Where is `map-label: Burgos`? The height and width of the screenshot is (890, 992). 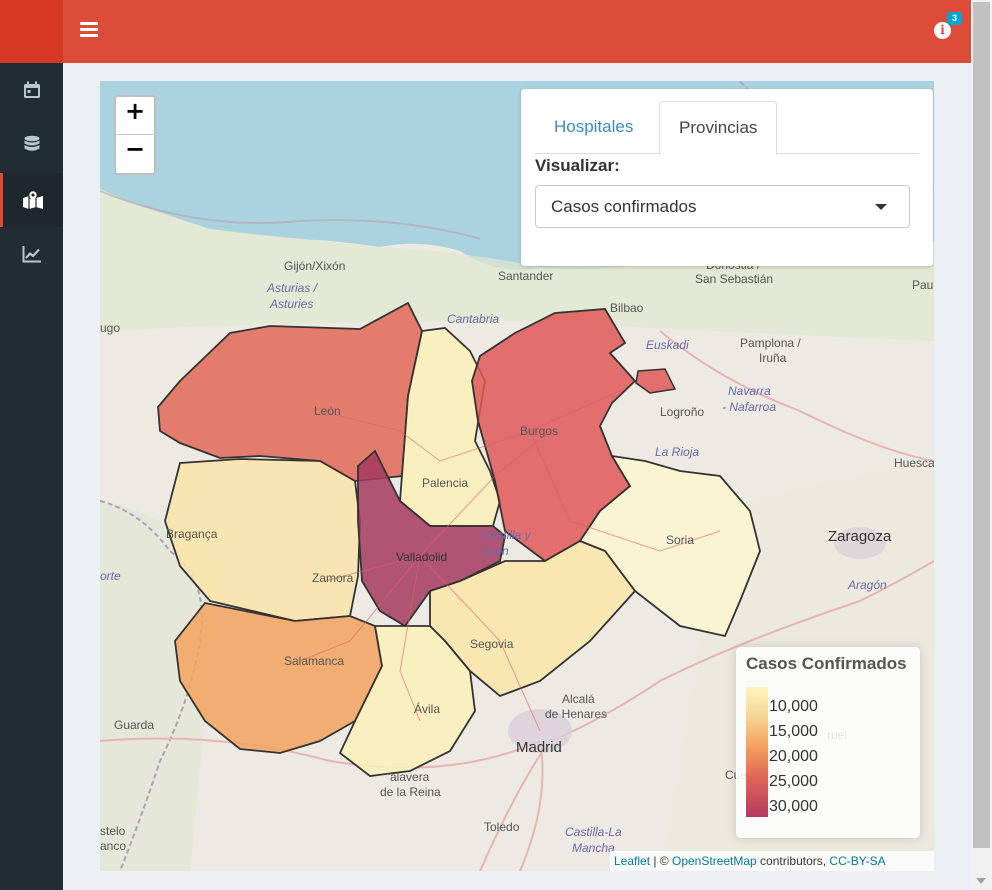 map-label: Burgos is located at coordinates (539, 431).